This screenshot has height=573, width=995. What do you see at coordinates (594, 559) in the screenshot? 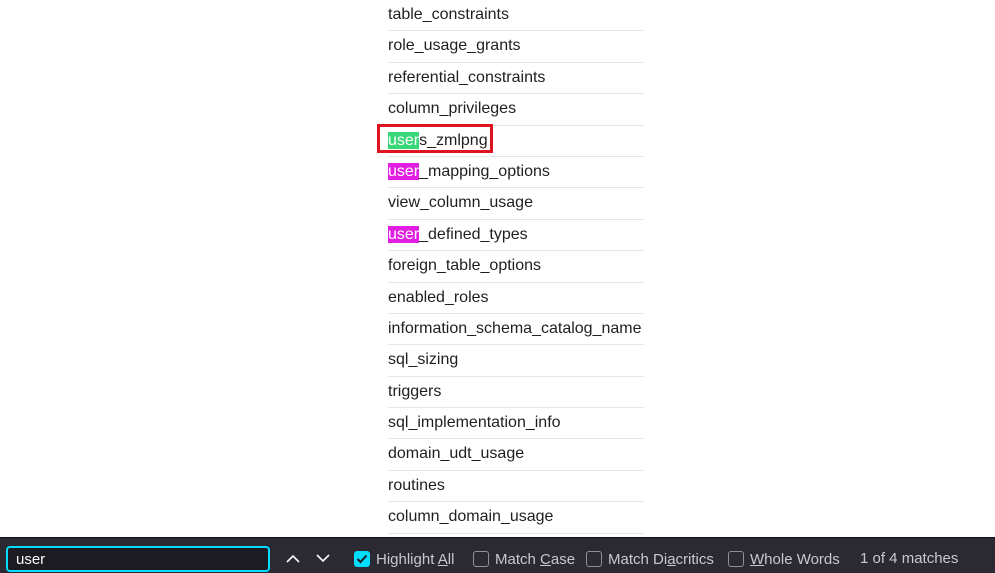
I see `match-diacritics-checkbox` at bounding box center [594, 559].